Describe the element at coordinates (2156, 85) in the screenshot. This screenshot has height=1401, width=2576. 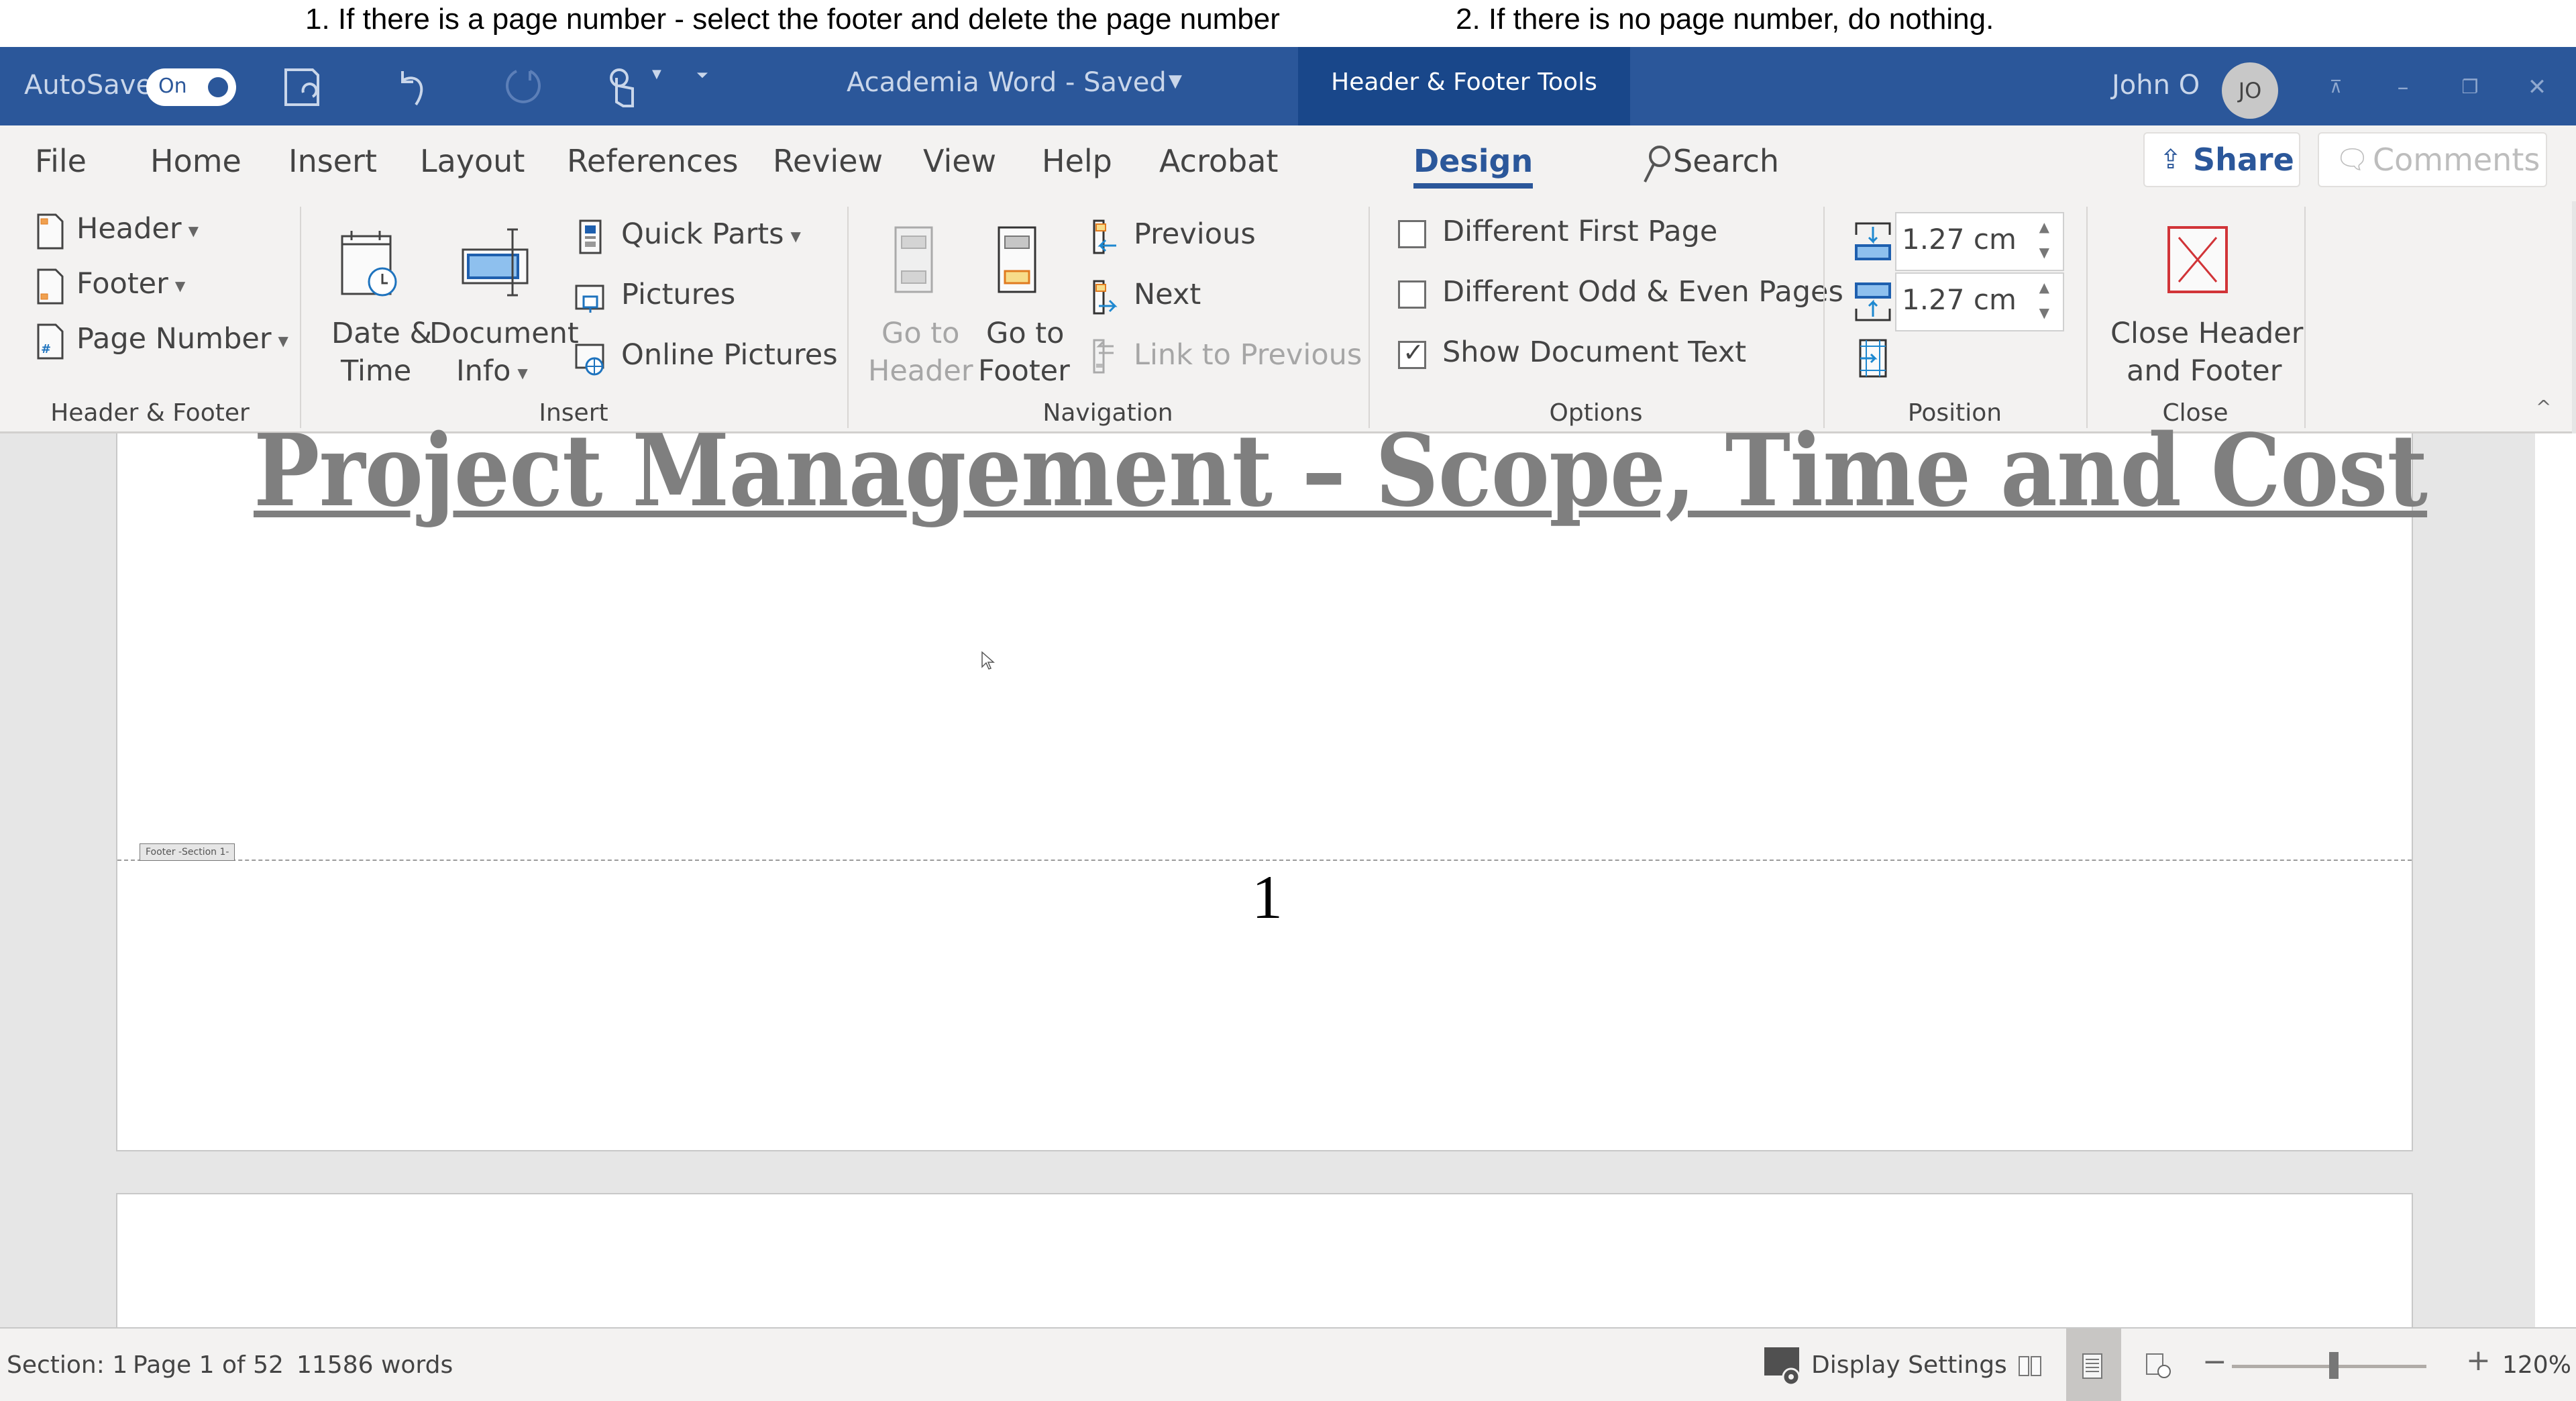
I see `user-name: John O` at that location.